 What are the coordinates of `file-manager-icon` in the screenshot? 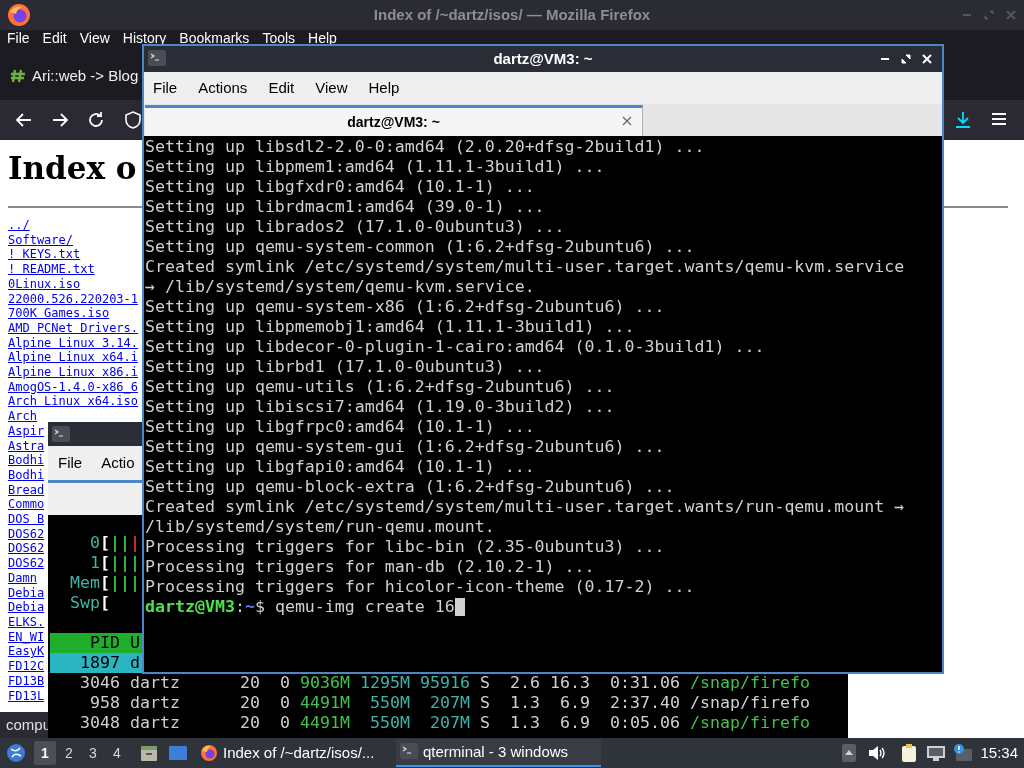 It's located at (149, 753).